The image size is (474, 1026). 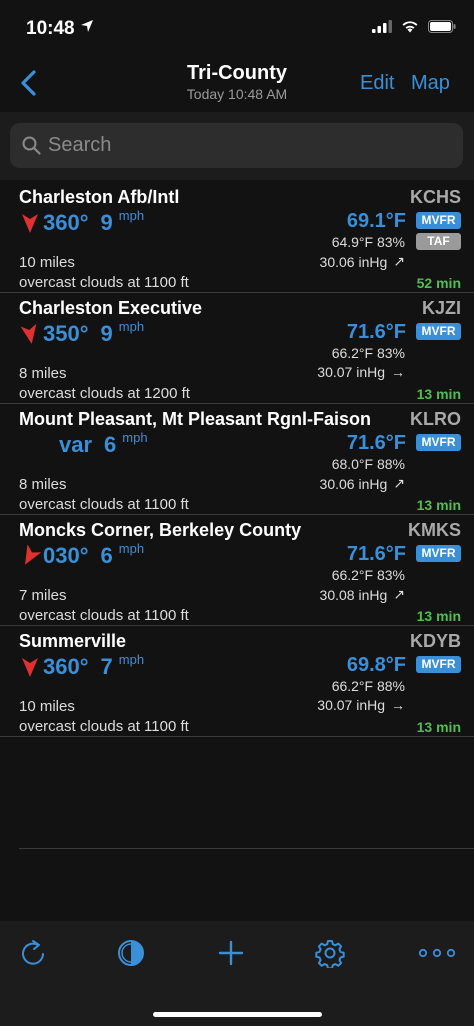 What do you see at coordinates (353, 594) in the screenshot?
I see `pressure-value: 30.08 inHg` at bounding box center [353, 594].